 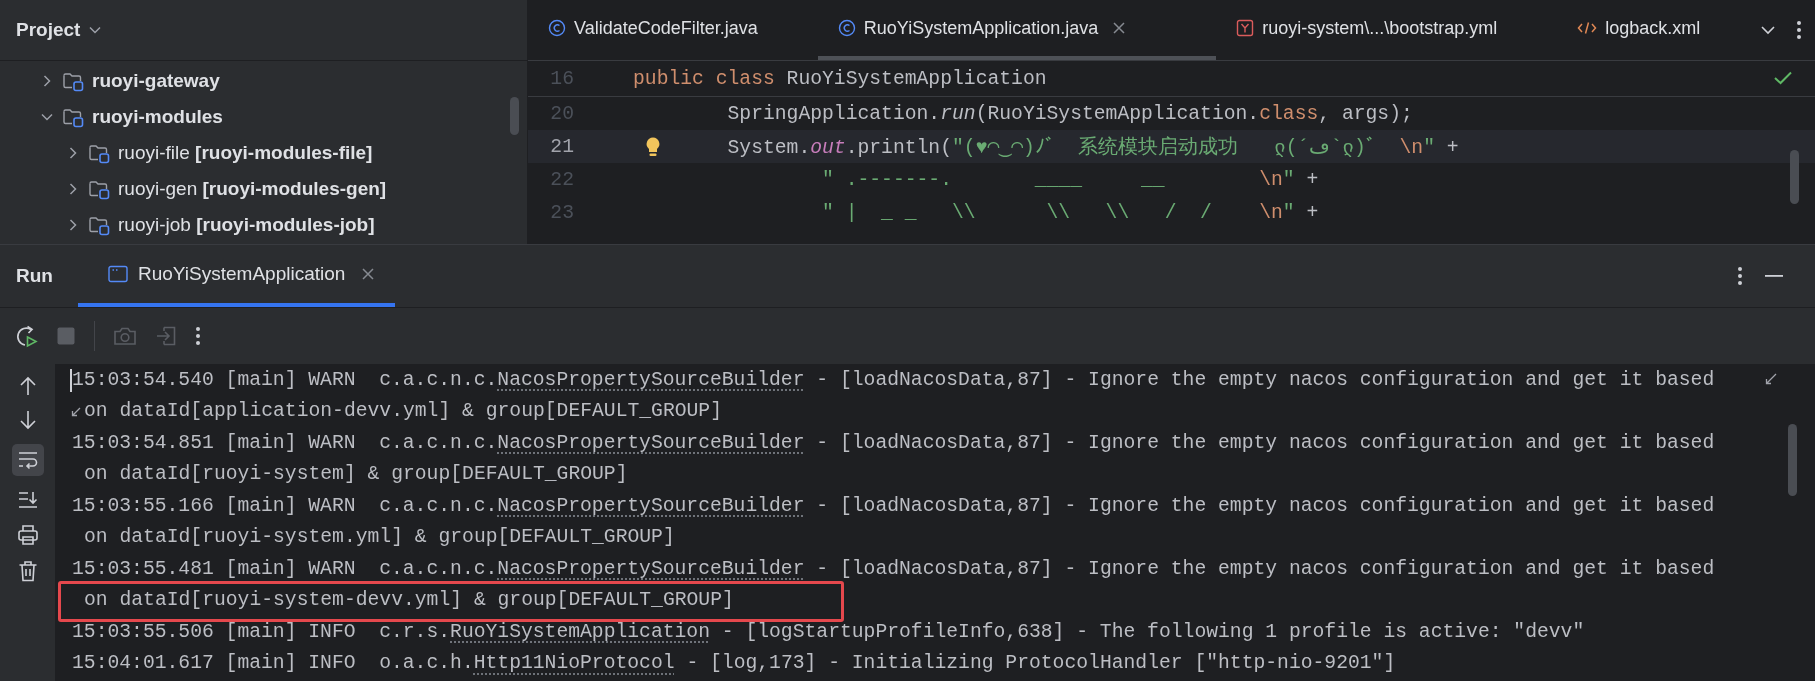 I want to click on arrow-down-icon, so click(x=27, y=420).